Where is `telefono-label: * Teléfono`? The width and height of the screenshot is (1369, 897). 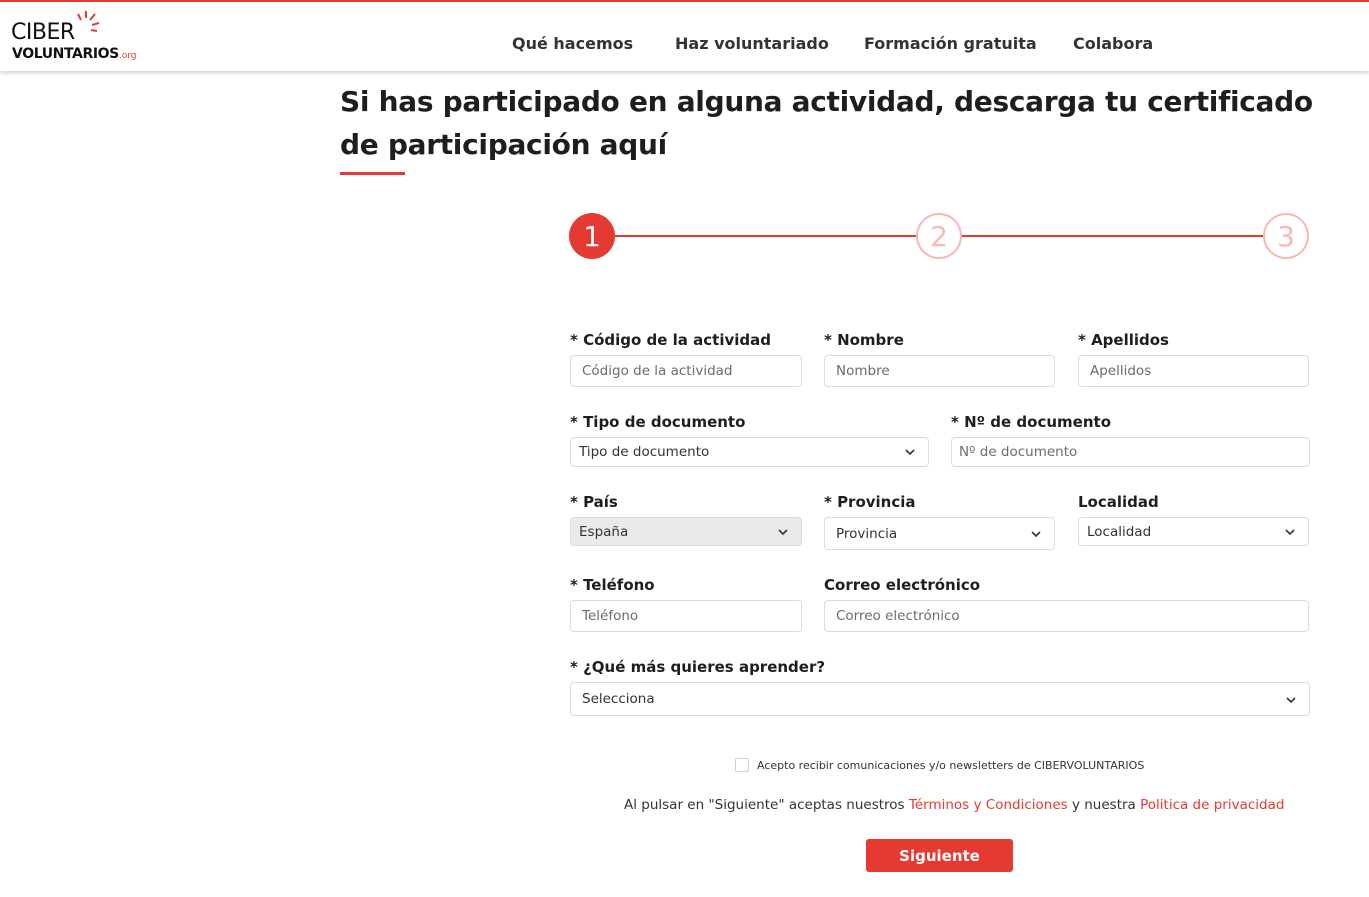 telefono-label: * Teléfono is located at coordinates (612, 585).